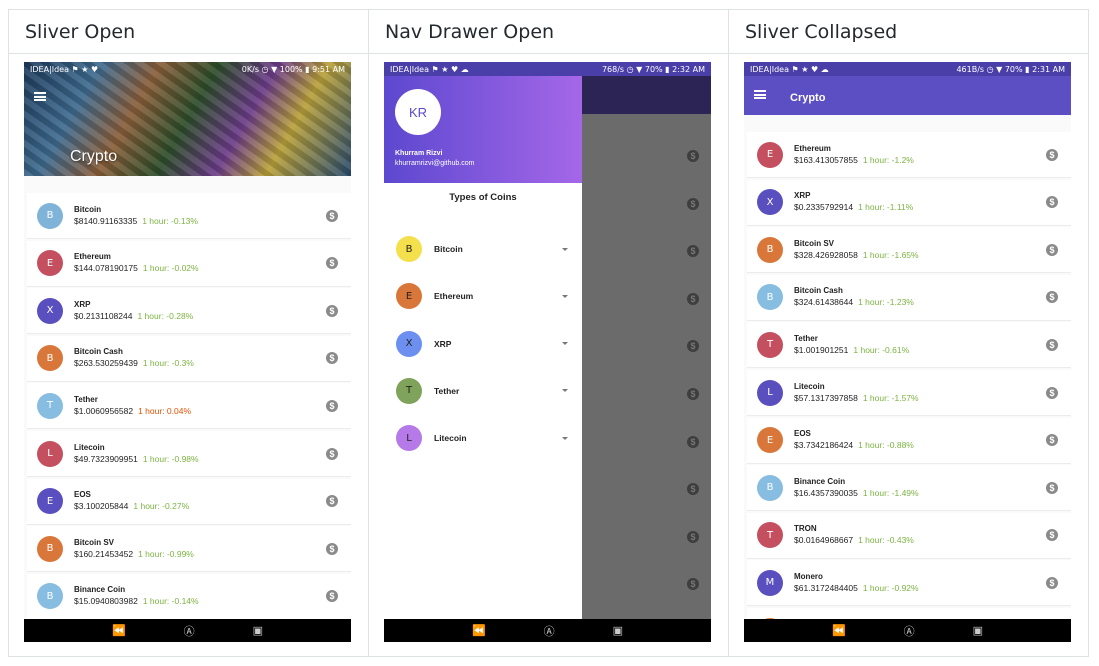  I want to click on drawer-item-bitcoin: B Bitcoin, so click(483, 249).